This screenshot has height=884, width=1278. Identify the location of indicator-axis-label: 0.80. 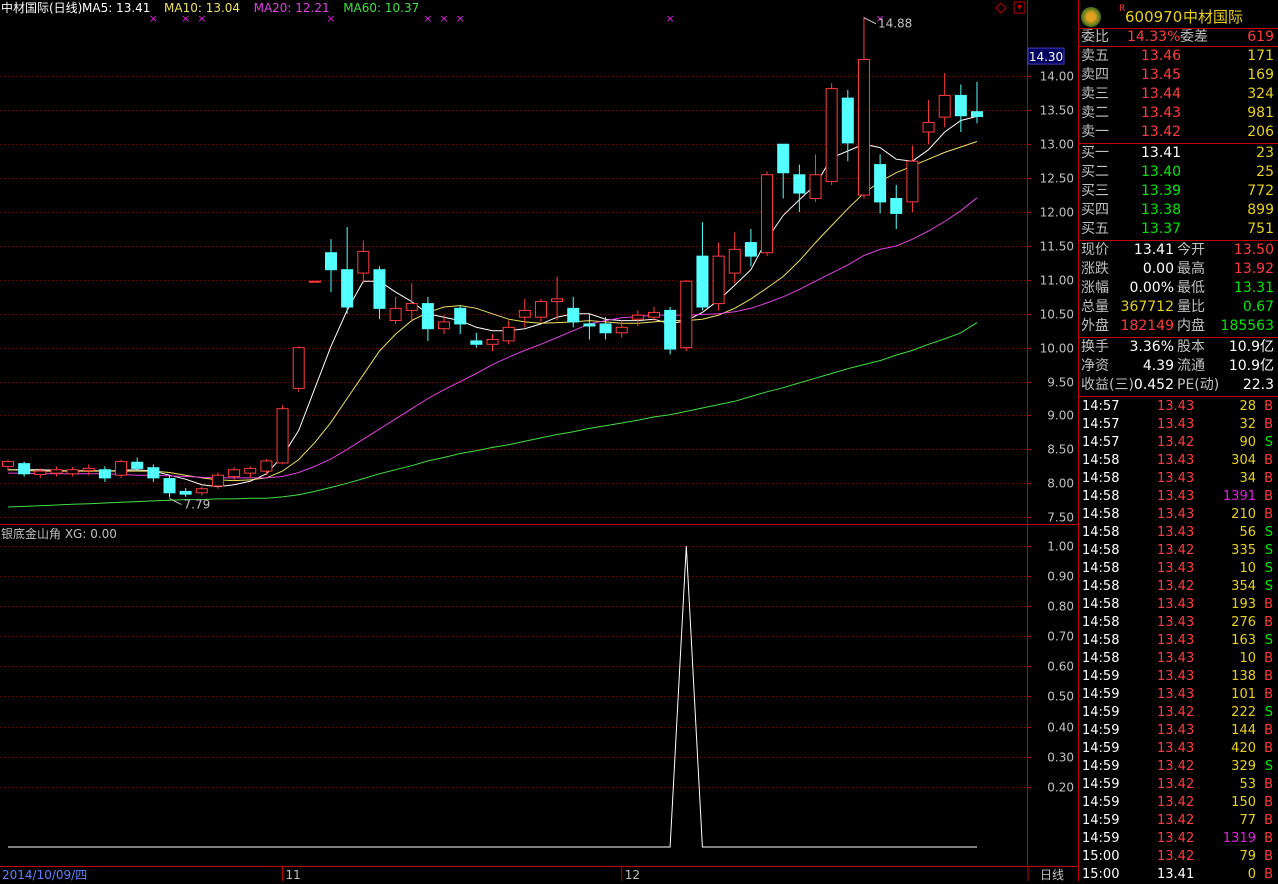
(1060, 607).